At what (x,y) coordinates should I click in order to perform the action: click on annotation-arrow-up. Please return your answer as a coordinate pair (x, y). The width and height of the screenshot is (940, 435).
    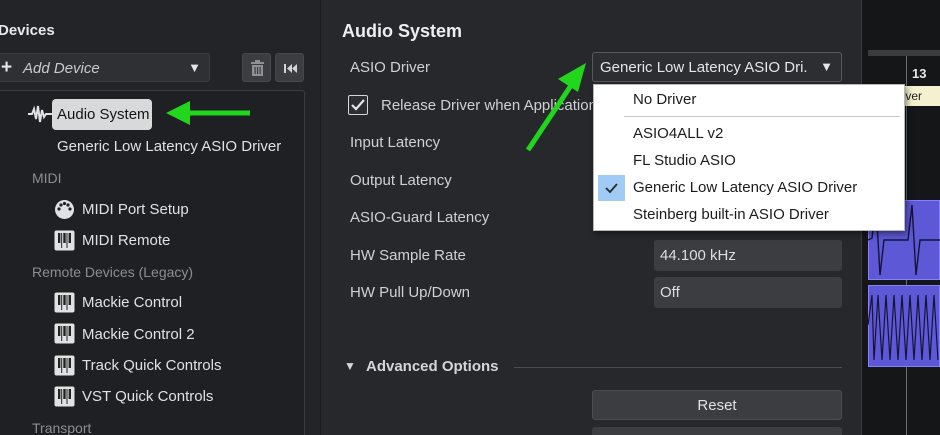
    Looking at the image, I should click on (555, 107).